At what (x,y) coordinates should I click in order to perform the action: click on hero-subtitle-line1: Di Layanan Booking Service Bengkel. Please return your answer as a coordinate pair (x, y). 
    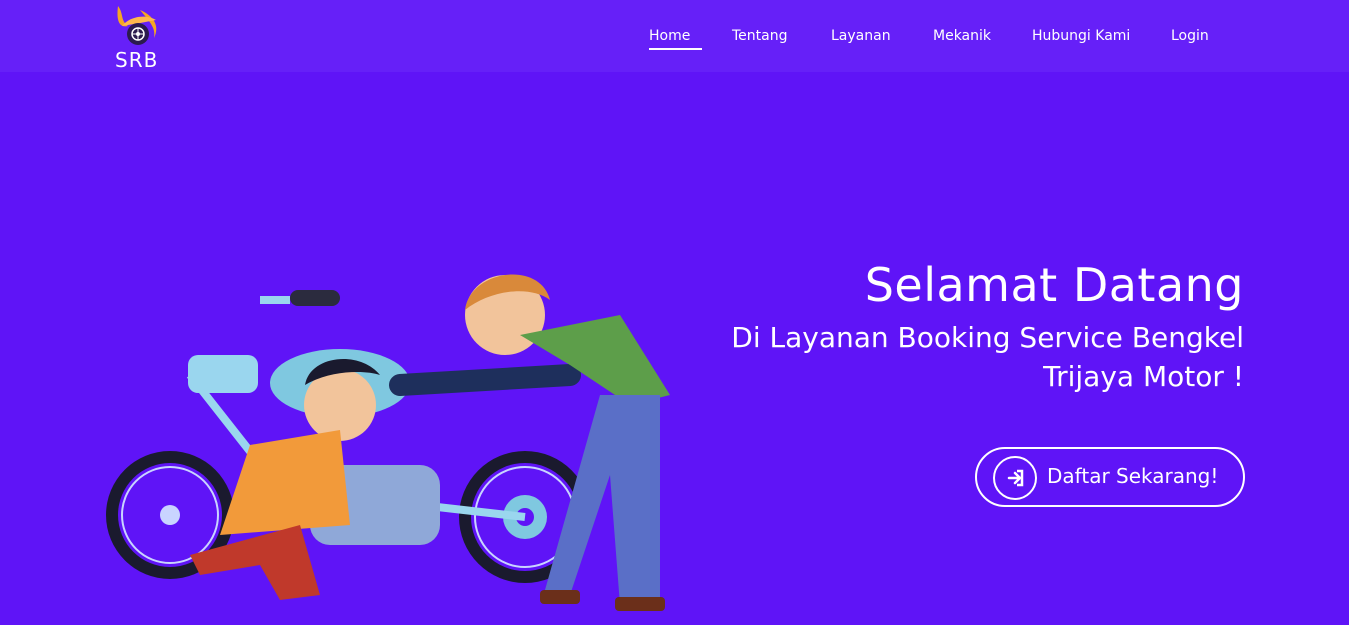
    Looking at the image, I should click on (987, 337).